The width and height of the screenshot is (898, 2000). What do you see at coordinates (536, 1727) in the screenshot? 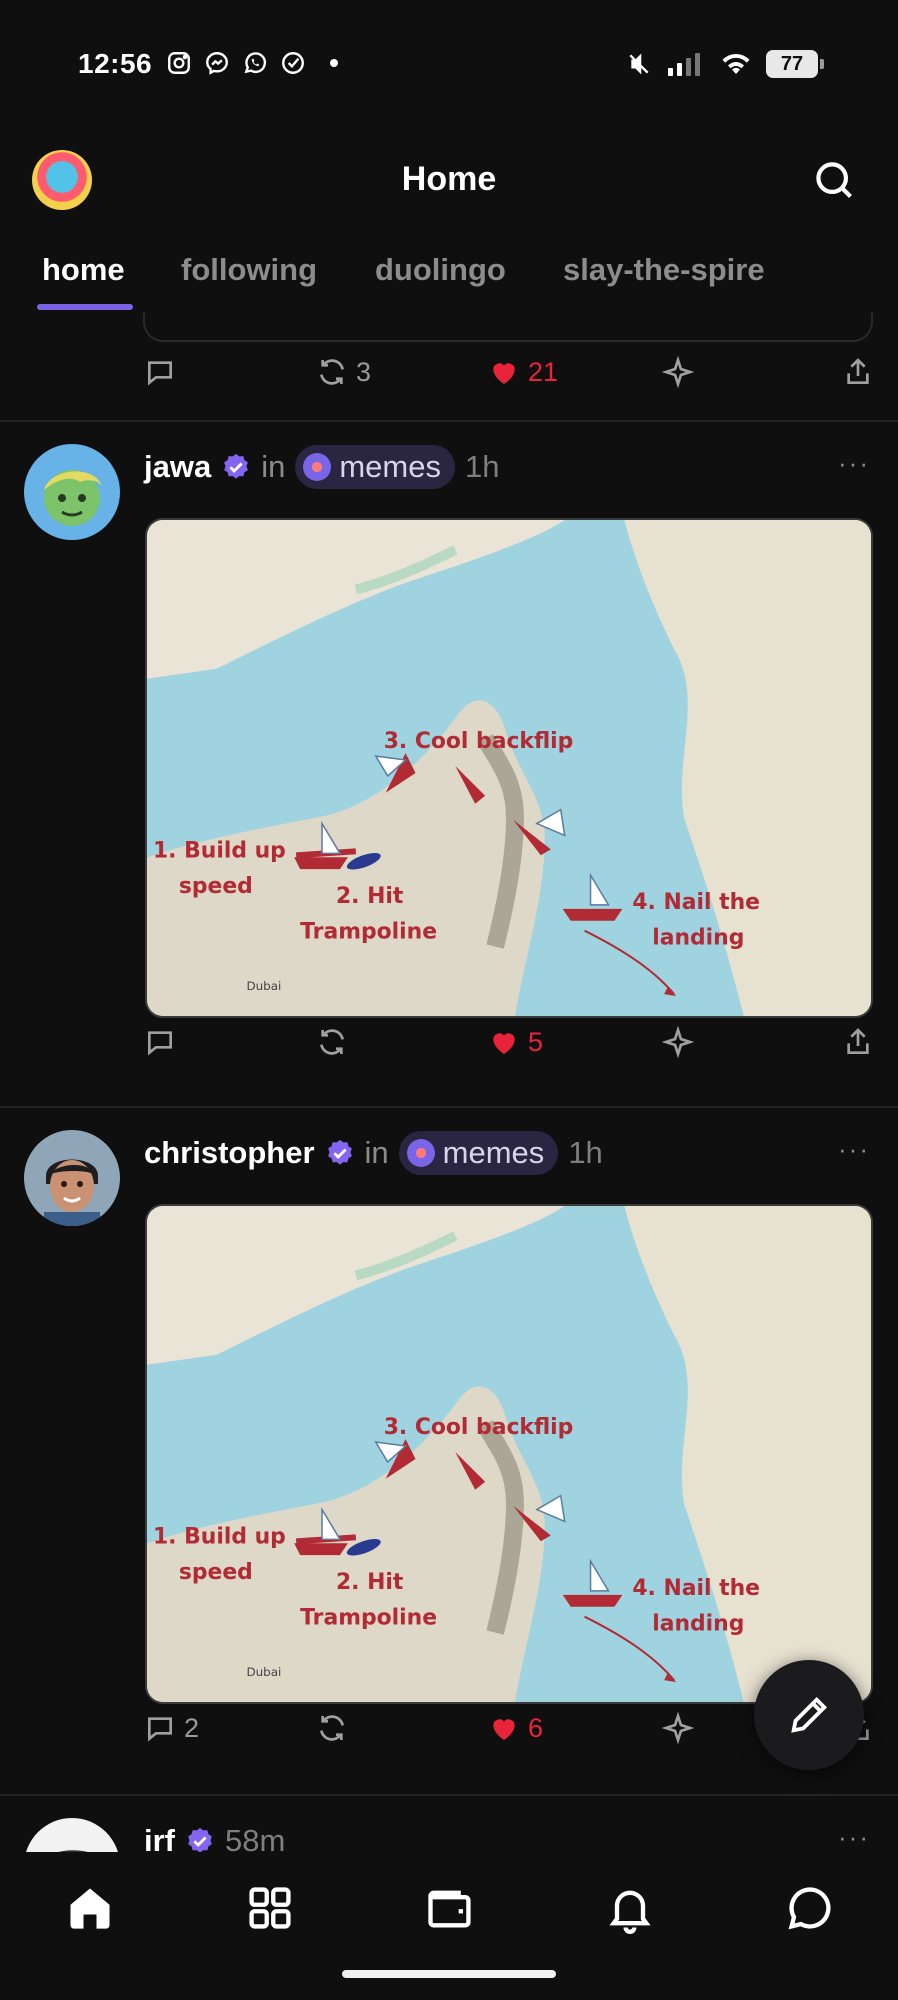
I see `like-count: 6` at bounding box center [536, 1727].